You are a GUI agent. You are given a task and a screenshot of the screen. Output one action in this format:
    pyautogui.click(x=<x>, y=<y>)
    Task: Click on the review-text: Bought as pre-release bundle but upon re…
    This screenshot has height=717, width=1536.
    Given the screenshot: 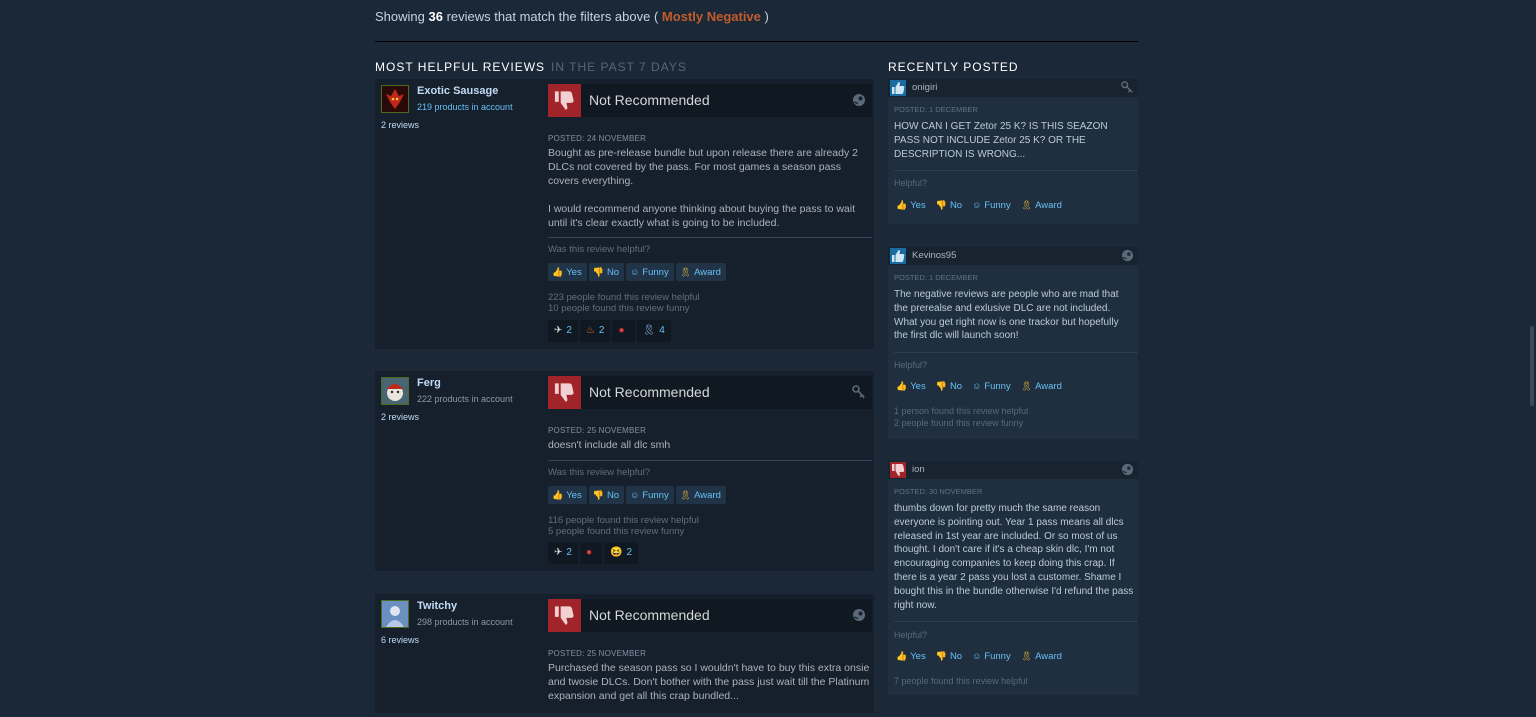 What is the action you would take?
    pyautogui.click(x=703, y=188)
    